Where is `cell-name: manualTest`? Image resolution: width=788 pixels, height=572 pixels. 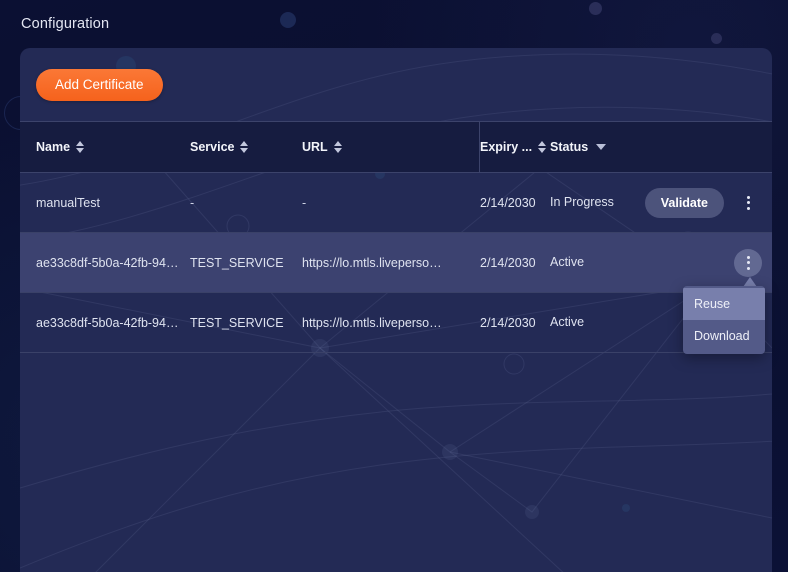 cell-name: manualTest is located at coordinates (68, 202).